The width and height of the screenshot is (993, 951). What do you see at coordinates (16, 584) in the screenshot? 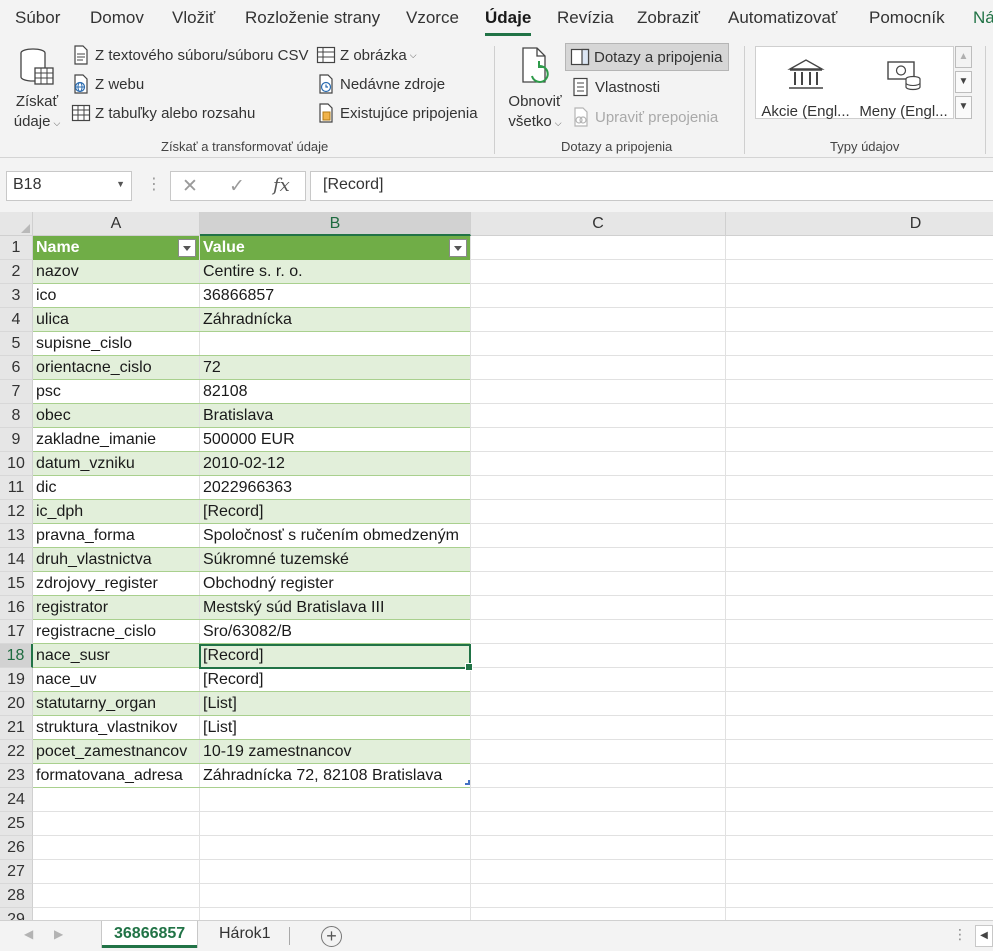
I see `row-header: 15` at bounding box center [16, 584].